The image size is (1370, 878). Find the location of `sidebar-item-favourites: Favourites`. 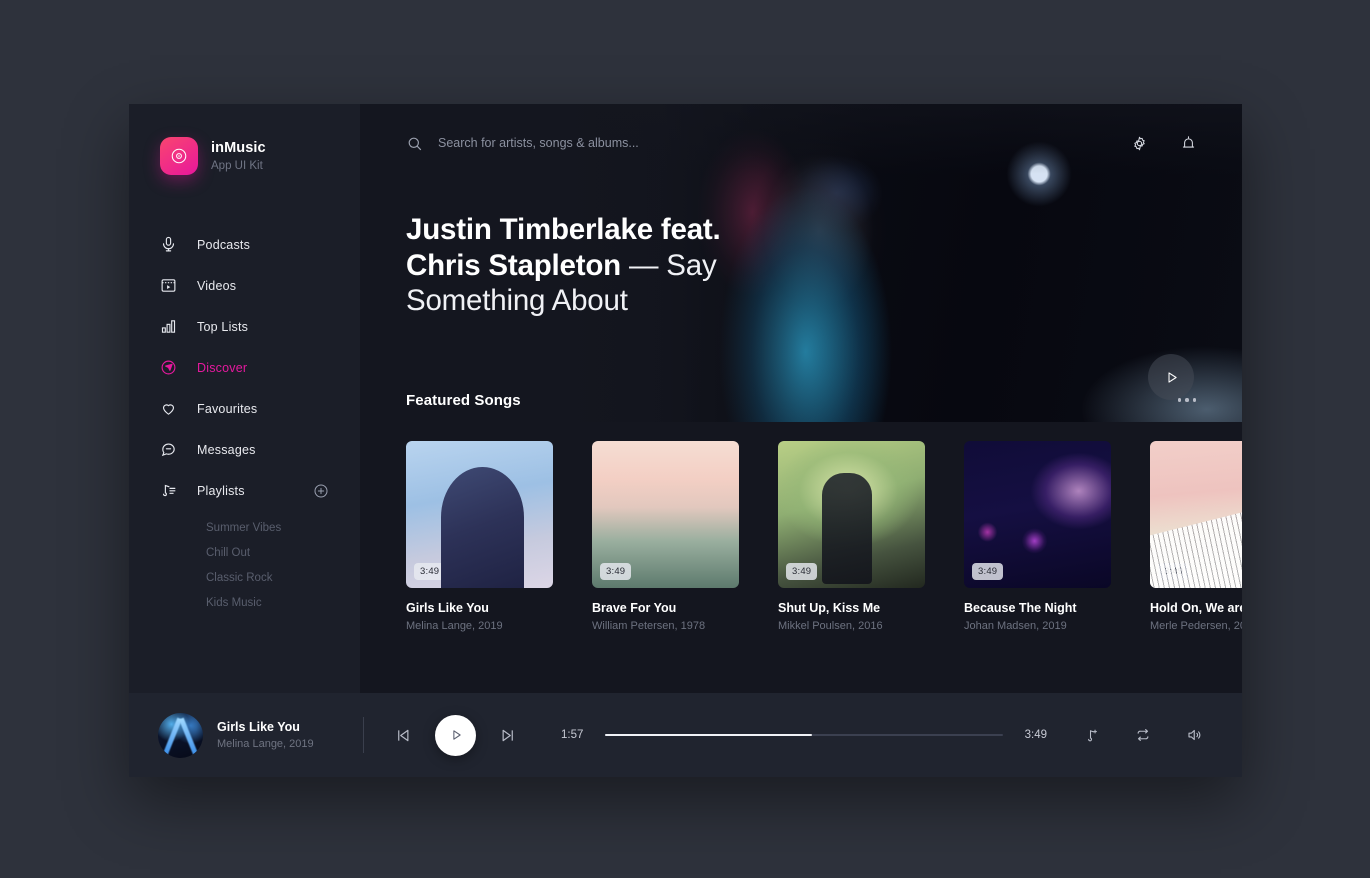

sidebar-item-favourites: Favourites is located at coordinates (244, 408).